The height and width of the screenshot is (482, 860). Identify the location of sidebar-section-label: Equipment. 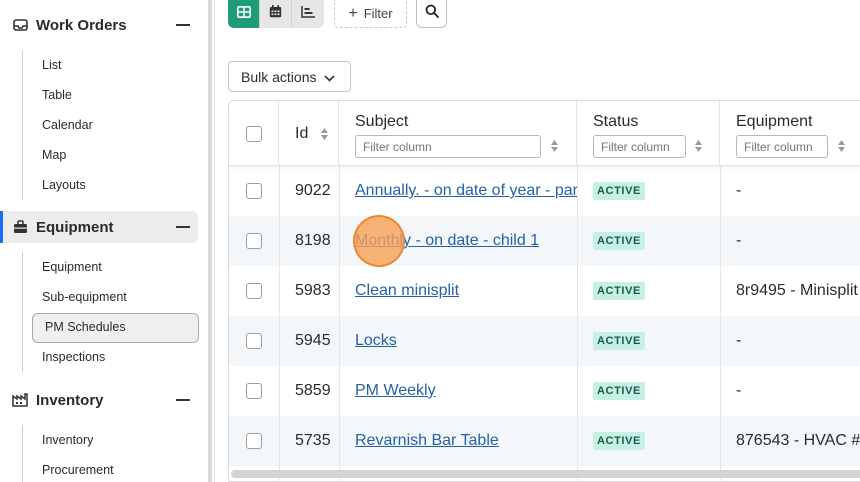
(75, 227).